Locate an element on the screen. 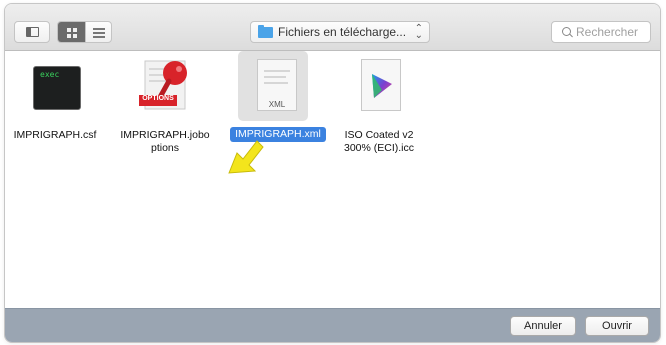 The height and width of the screenshot is (345, 666). view-mode-control is located at coordinates (84, 32).